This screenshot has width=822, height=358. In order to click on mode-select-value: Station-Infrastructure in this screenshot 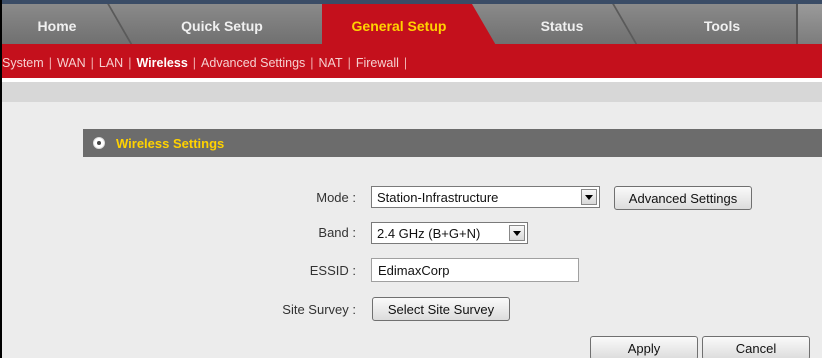, I will do `click(438, 197)`.